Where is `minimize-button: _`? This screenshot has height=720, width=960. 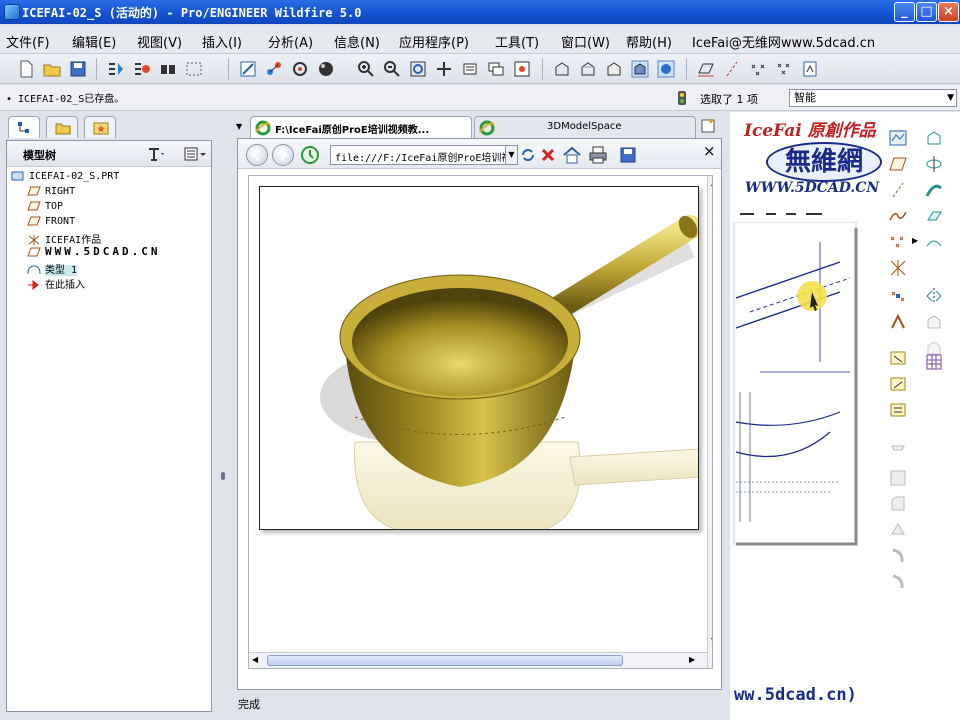
minimize-button: _ is located at coordinates (904, 12).